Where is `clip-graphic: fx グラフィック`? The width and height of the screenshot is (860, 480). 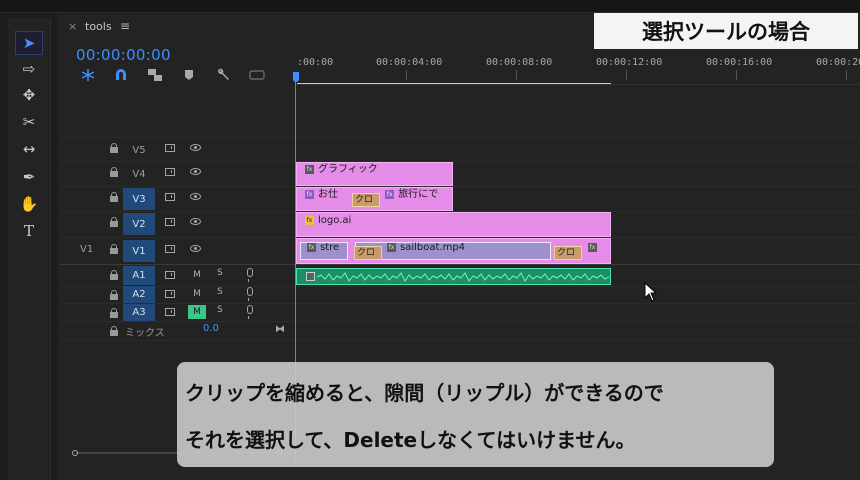 clip-graphic: fx グラフィック is located at coordinates (374, 174).